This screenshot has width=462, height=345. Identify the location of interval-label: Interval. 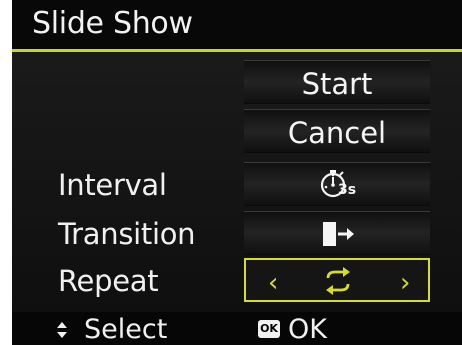
(112, 185).